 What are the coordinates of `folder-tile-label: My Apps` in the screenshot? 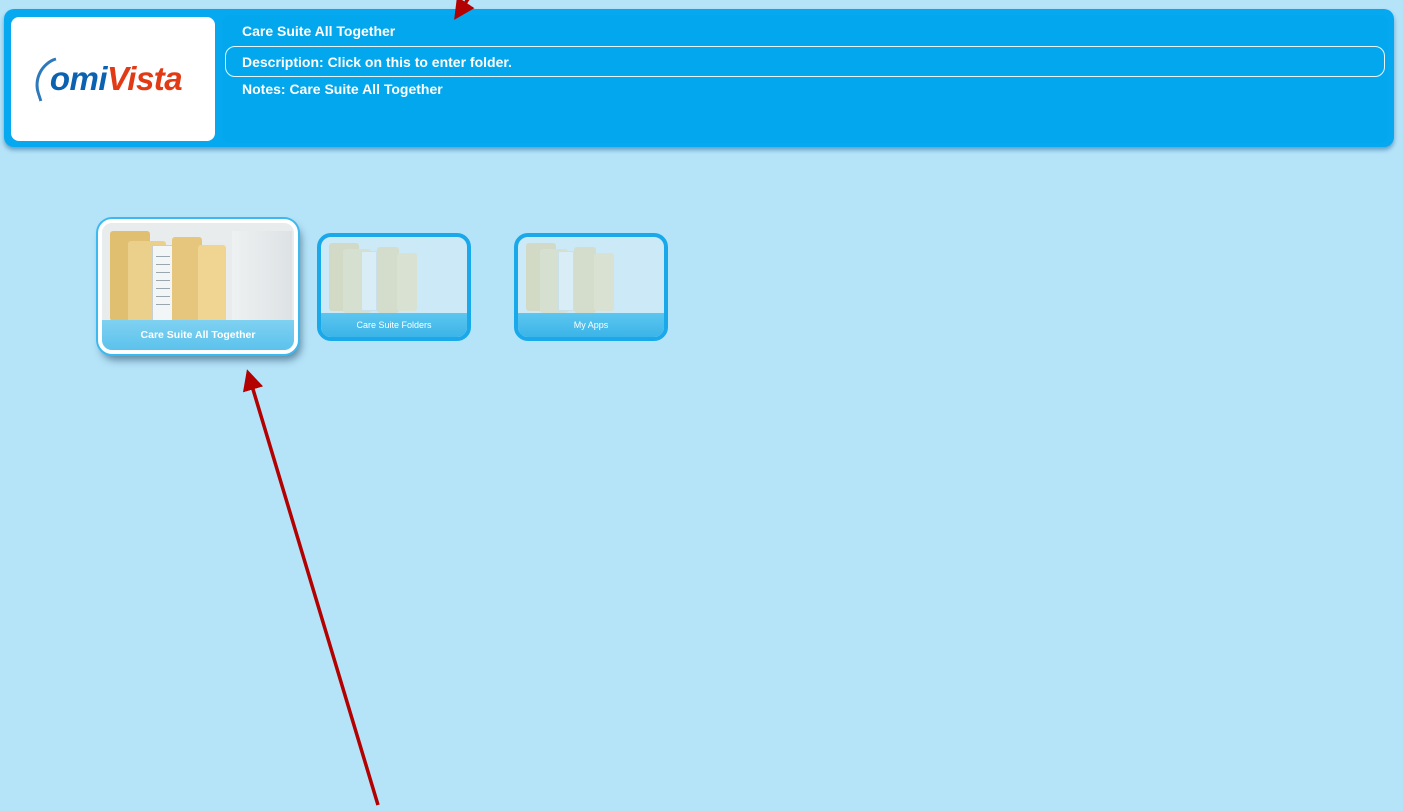 It's located at (591, 325).